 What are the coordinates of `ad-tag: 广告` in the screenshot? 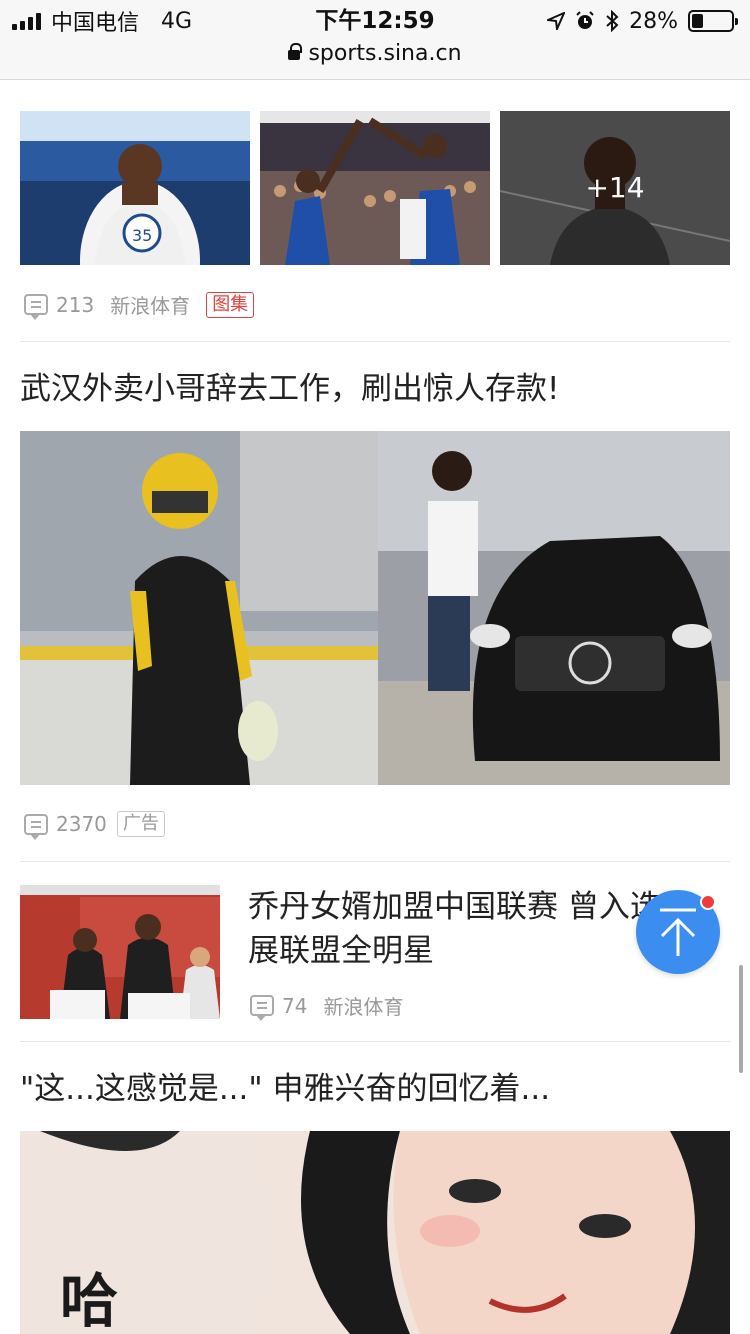 It's located at (140, 824).